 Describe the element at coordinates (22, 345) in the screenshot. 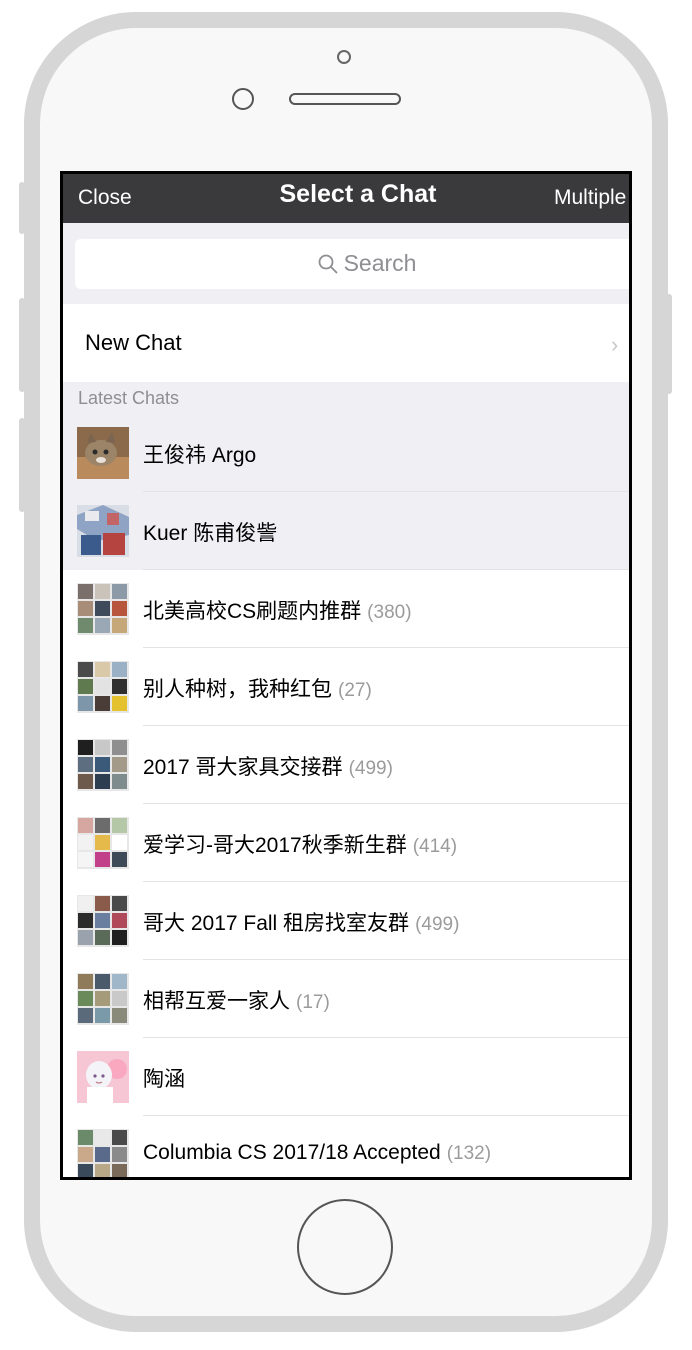

I see `volume-up-button` at that location.